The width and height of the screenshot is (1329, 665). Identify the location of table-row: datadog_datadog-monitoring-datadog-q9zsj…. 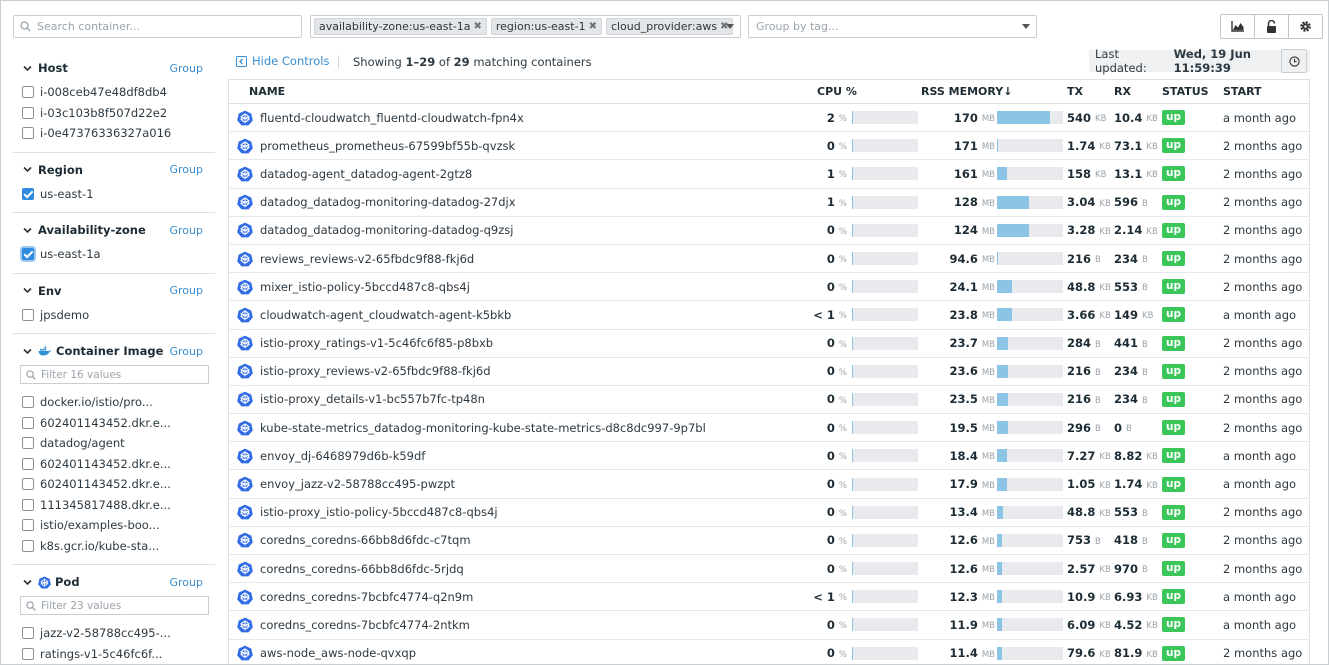
(769, 231).